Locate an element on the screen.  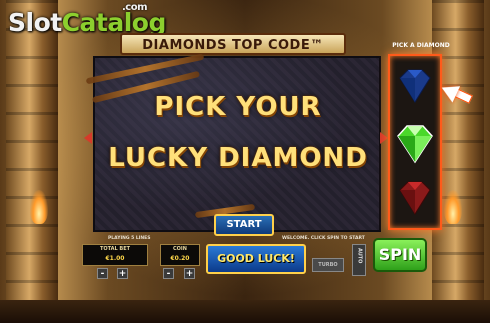
auto-button: AUTO is located at coordinates (359, 260).